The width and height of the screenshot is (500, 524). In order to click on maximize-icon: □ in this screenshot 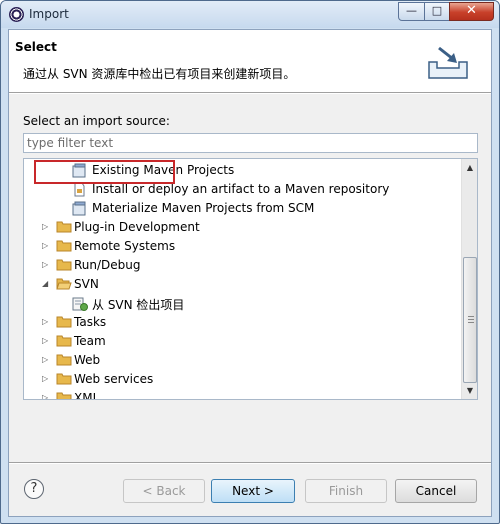, I will do `click(437, 10)`.